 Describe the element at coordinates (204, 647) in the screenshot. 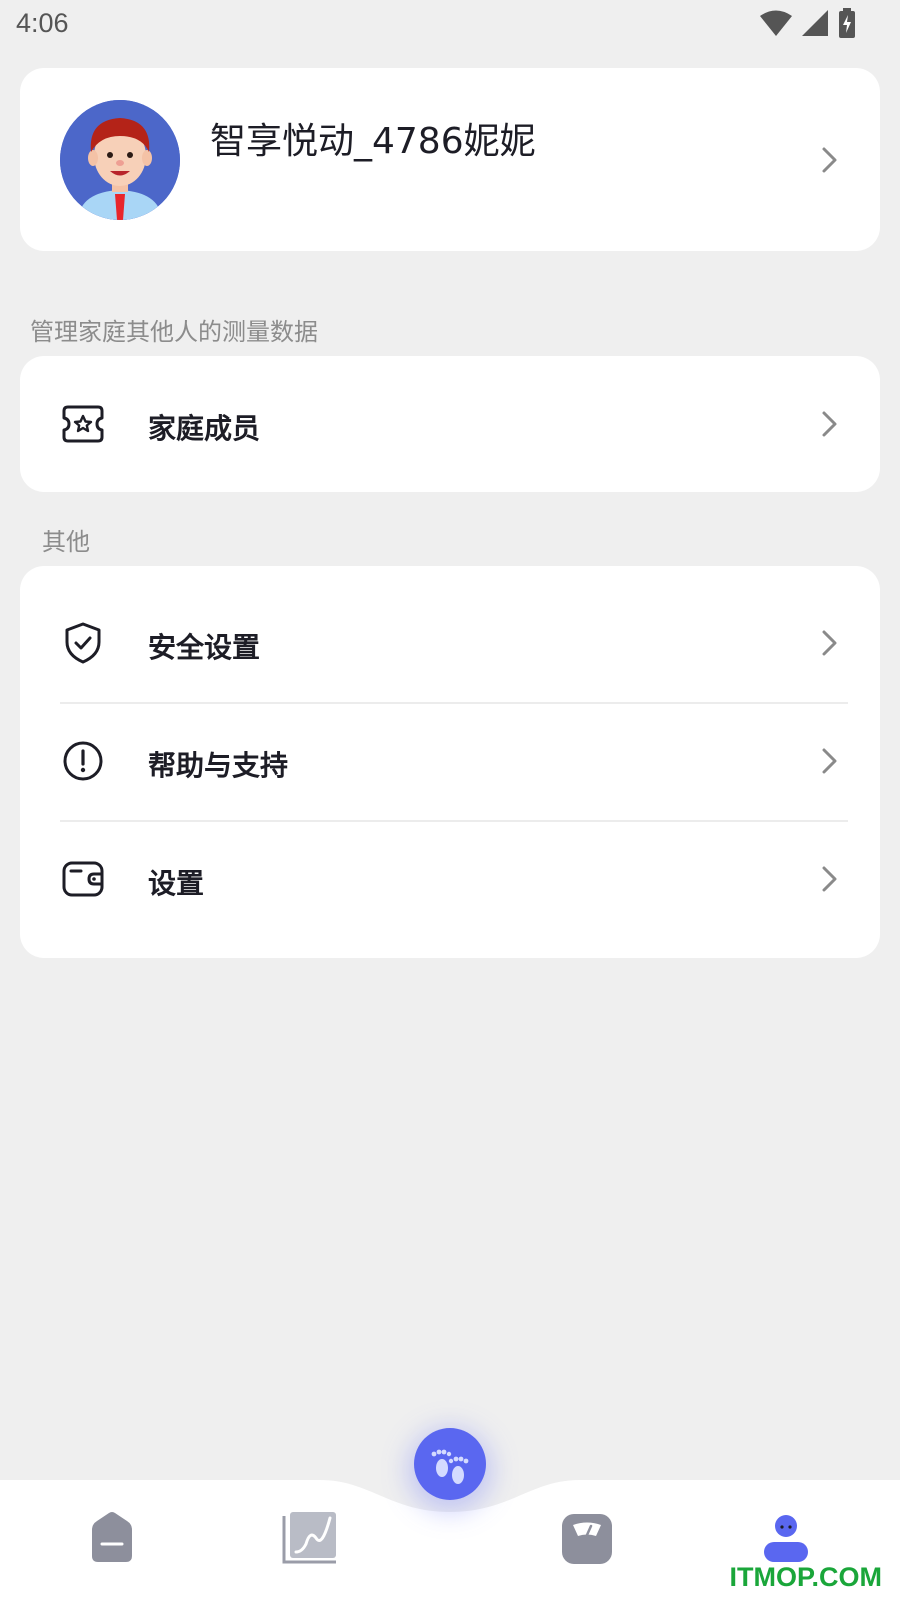

I see `security-settings-label: 安全设置` at that location.